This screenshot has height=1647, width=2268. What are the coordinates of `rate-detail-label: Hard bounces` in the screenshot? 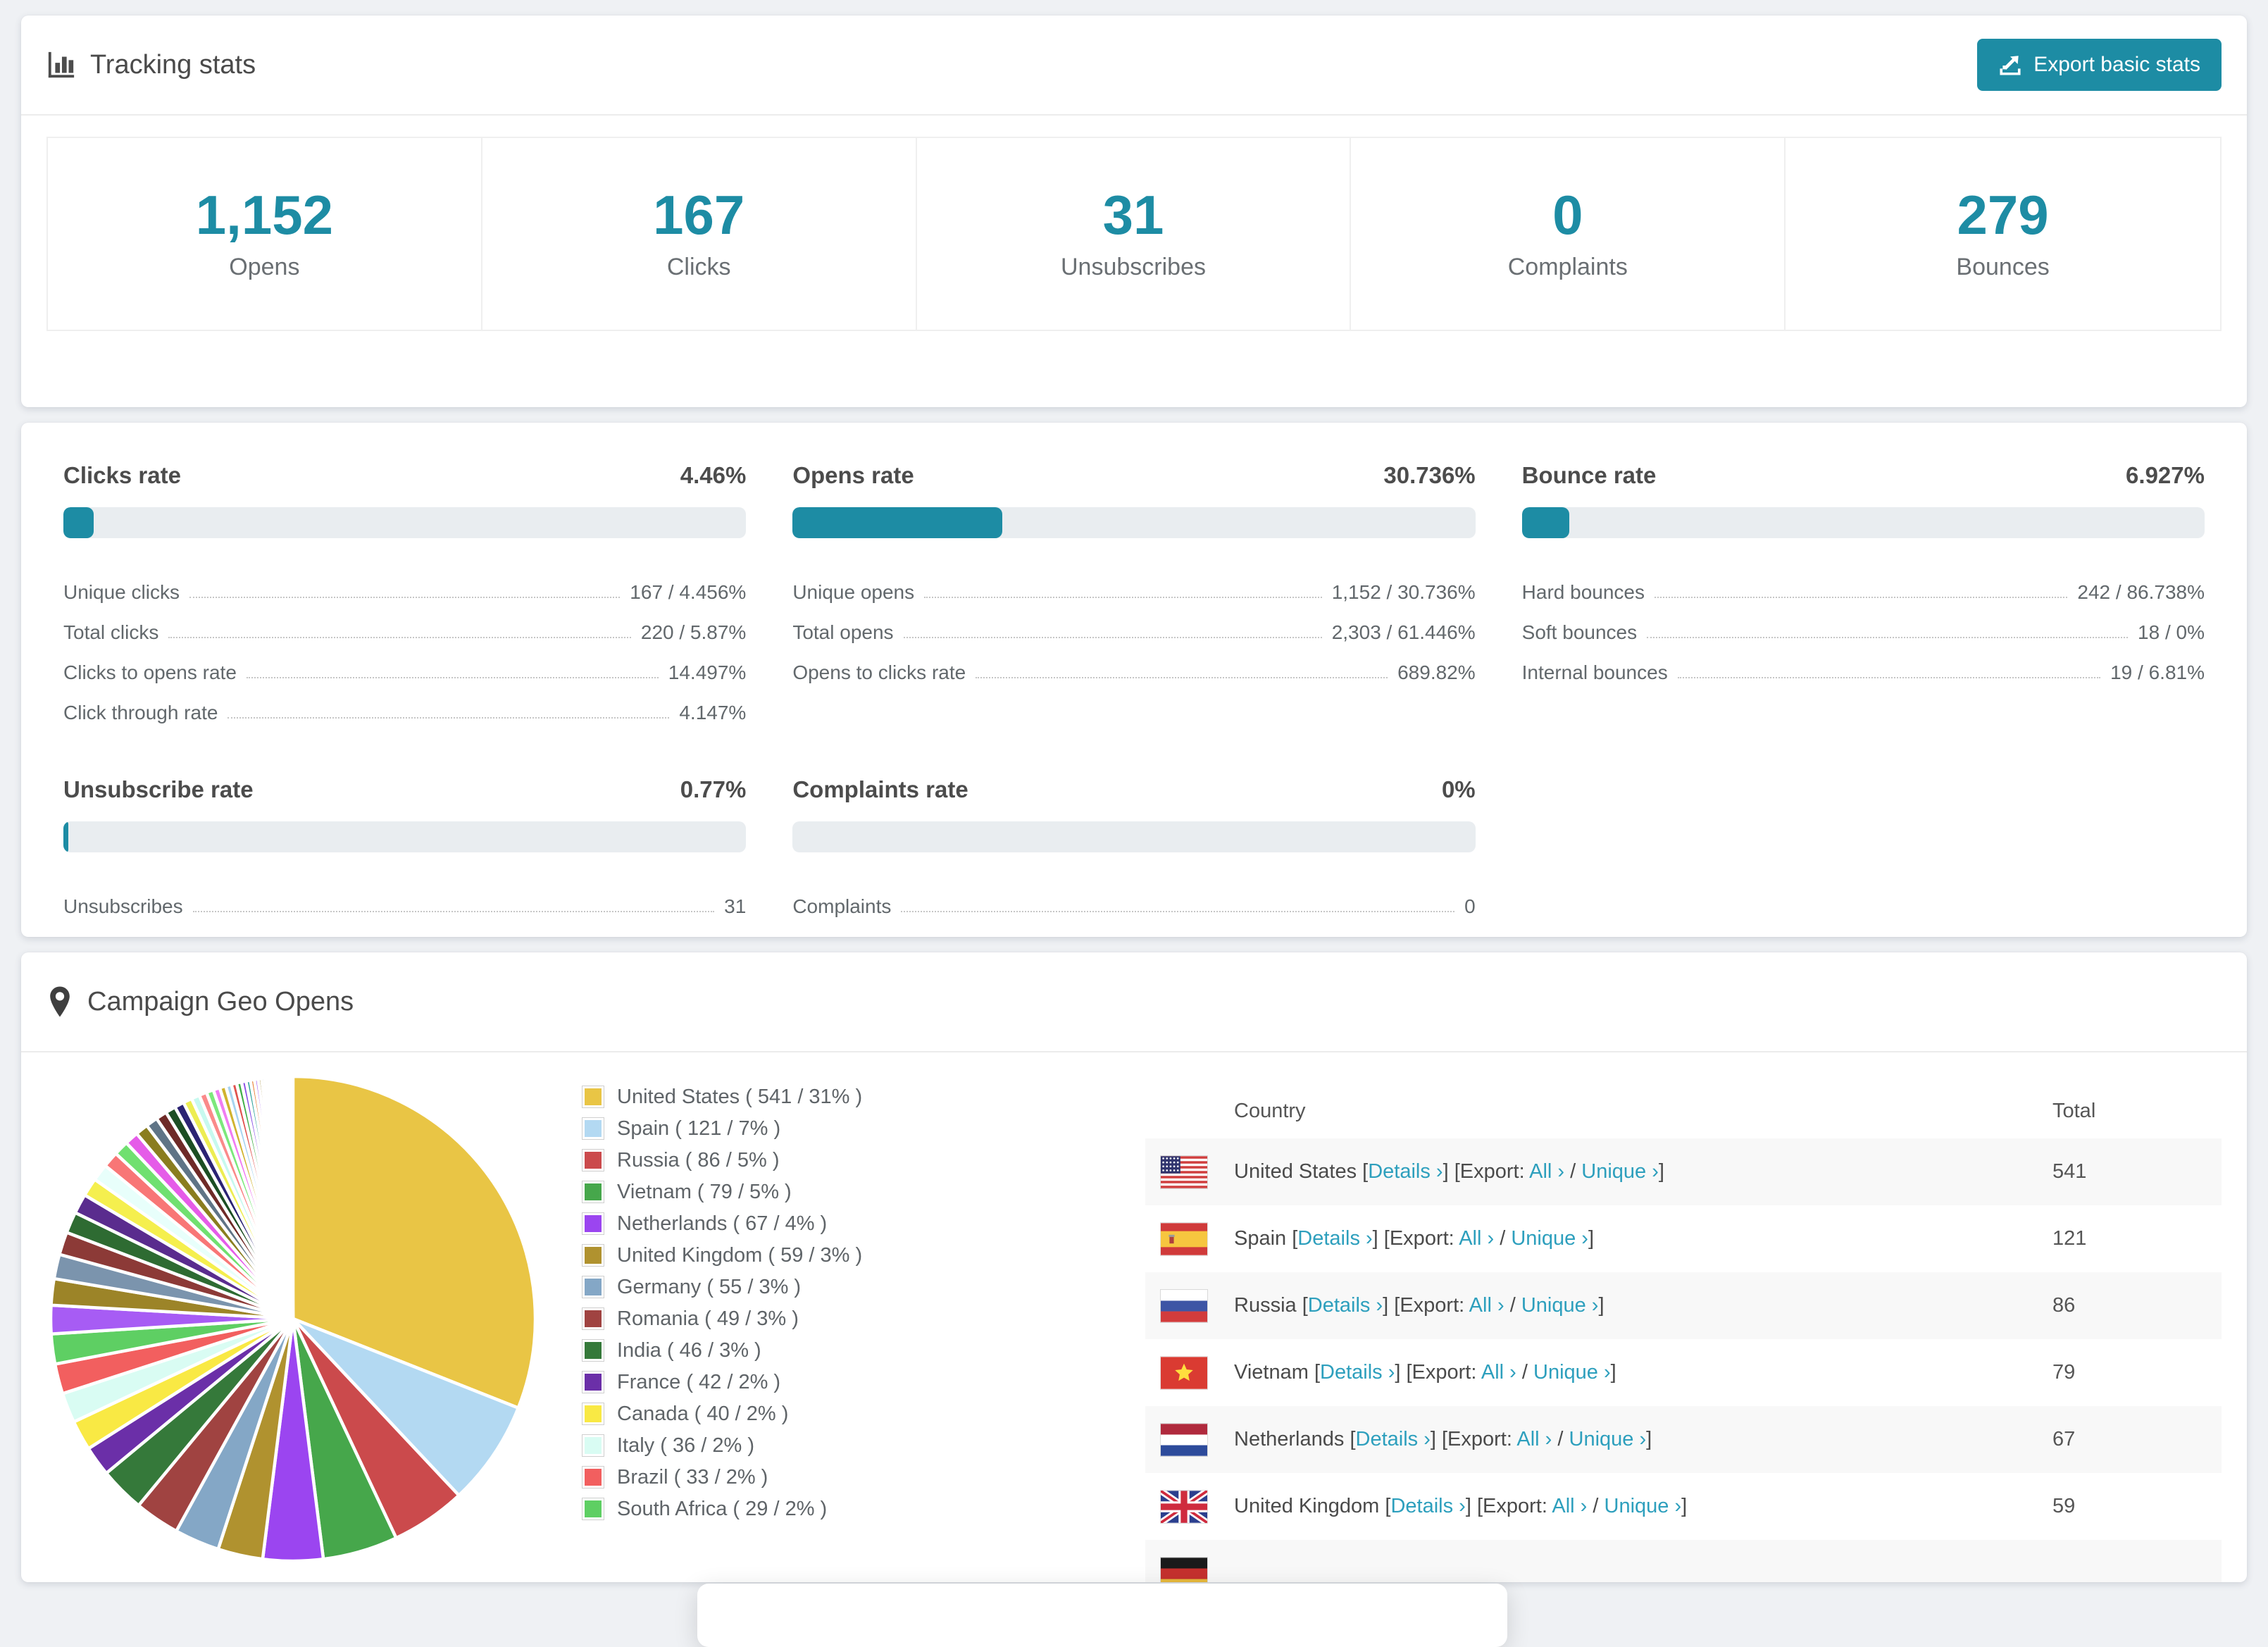 It's located at (1583, 592).